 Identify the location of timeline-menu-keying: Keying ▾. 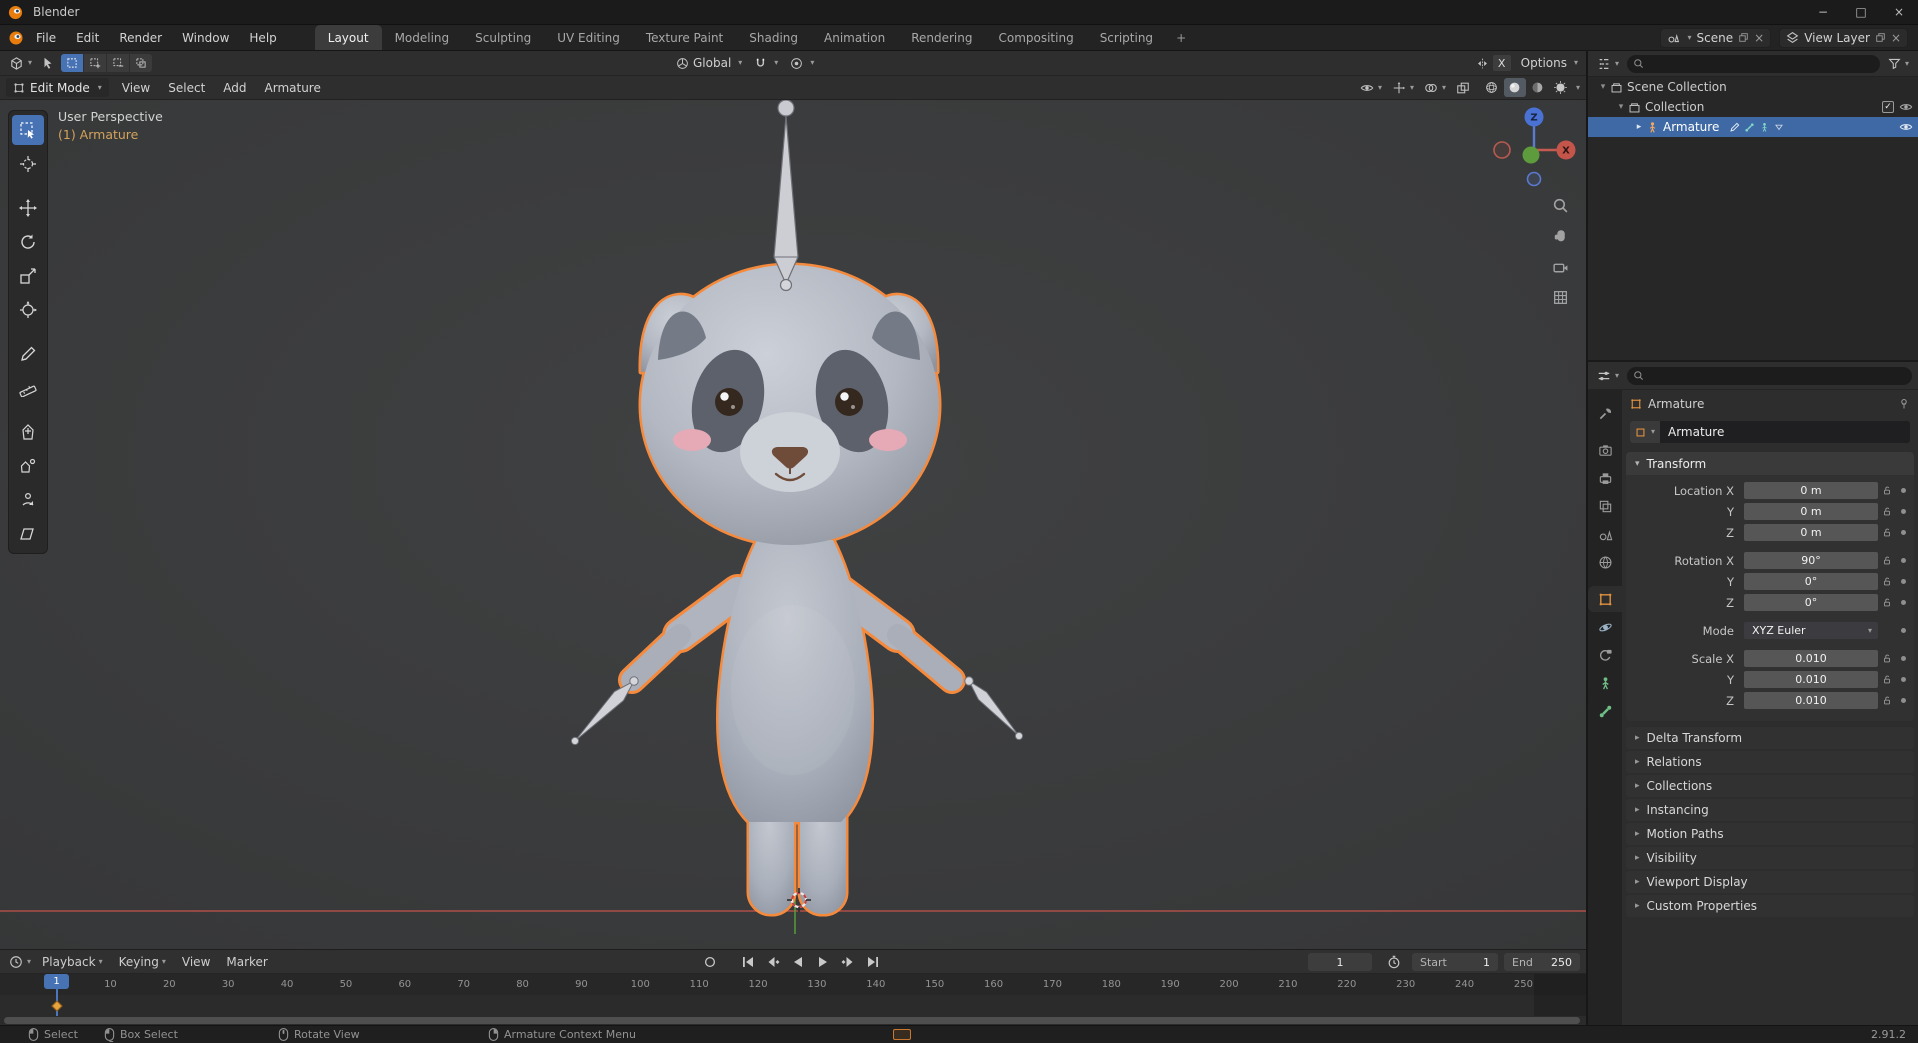
(142, 961).